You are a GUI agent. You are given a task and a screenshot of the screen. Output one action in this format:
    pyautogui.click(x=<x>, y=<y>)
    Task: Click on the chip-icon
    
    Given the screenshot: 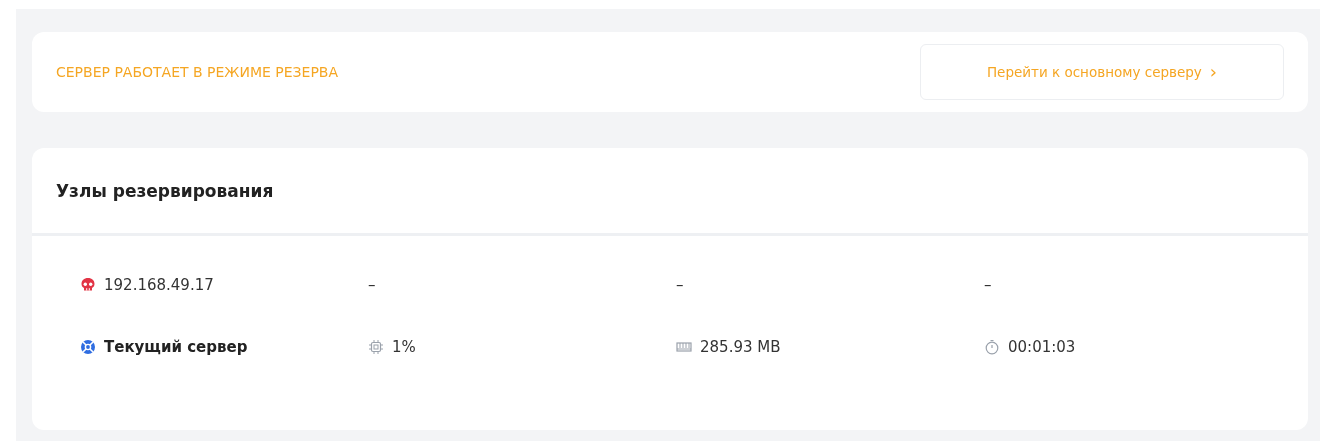 What is the action you would take?
    pyautogui.click(x=376, y=347)
    